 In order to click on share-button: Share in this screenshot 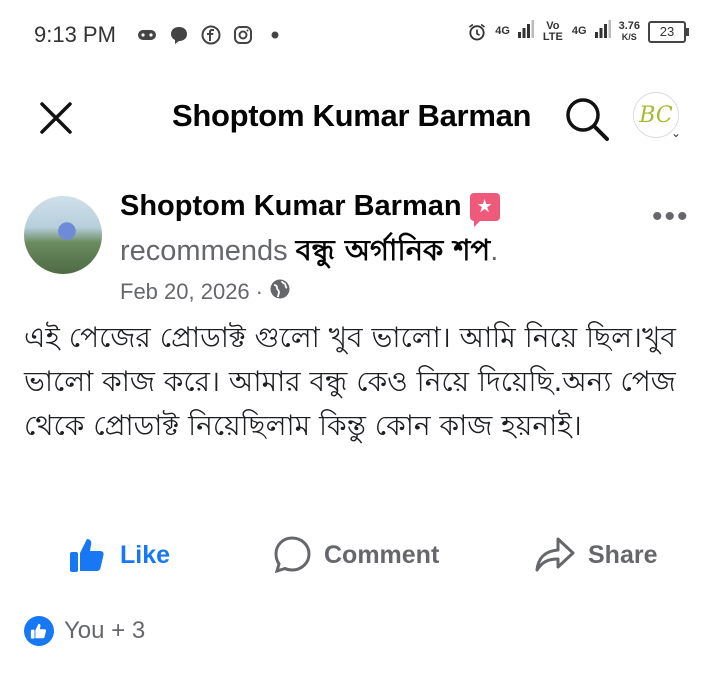, I will do `click(595, 555)`.